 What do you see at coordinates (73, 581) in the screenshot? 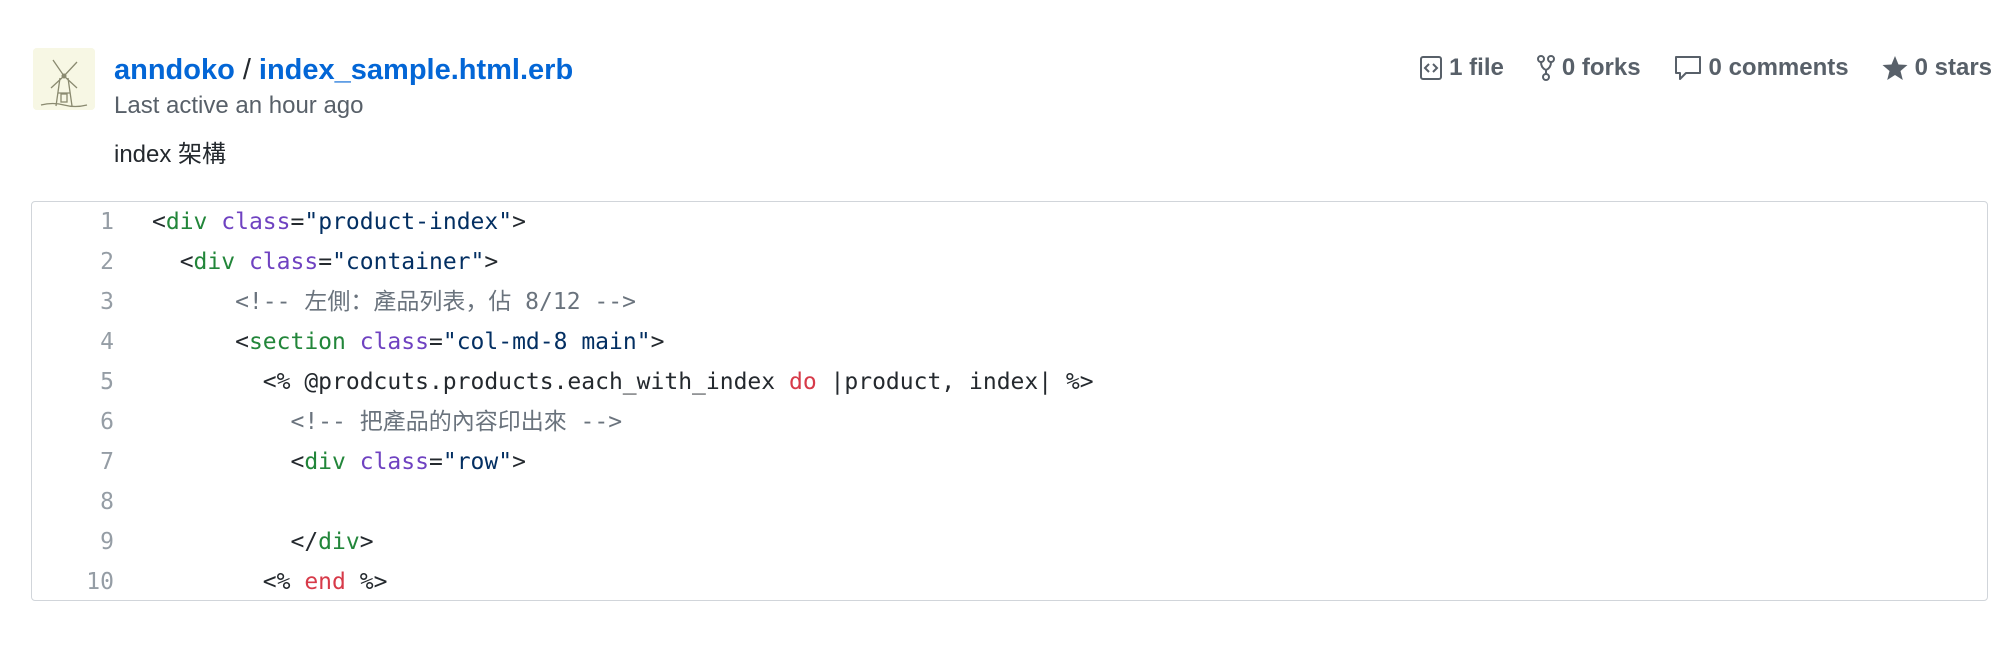
I see `line-number: 10` at bounding box center [73, 581].